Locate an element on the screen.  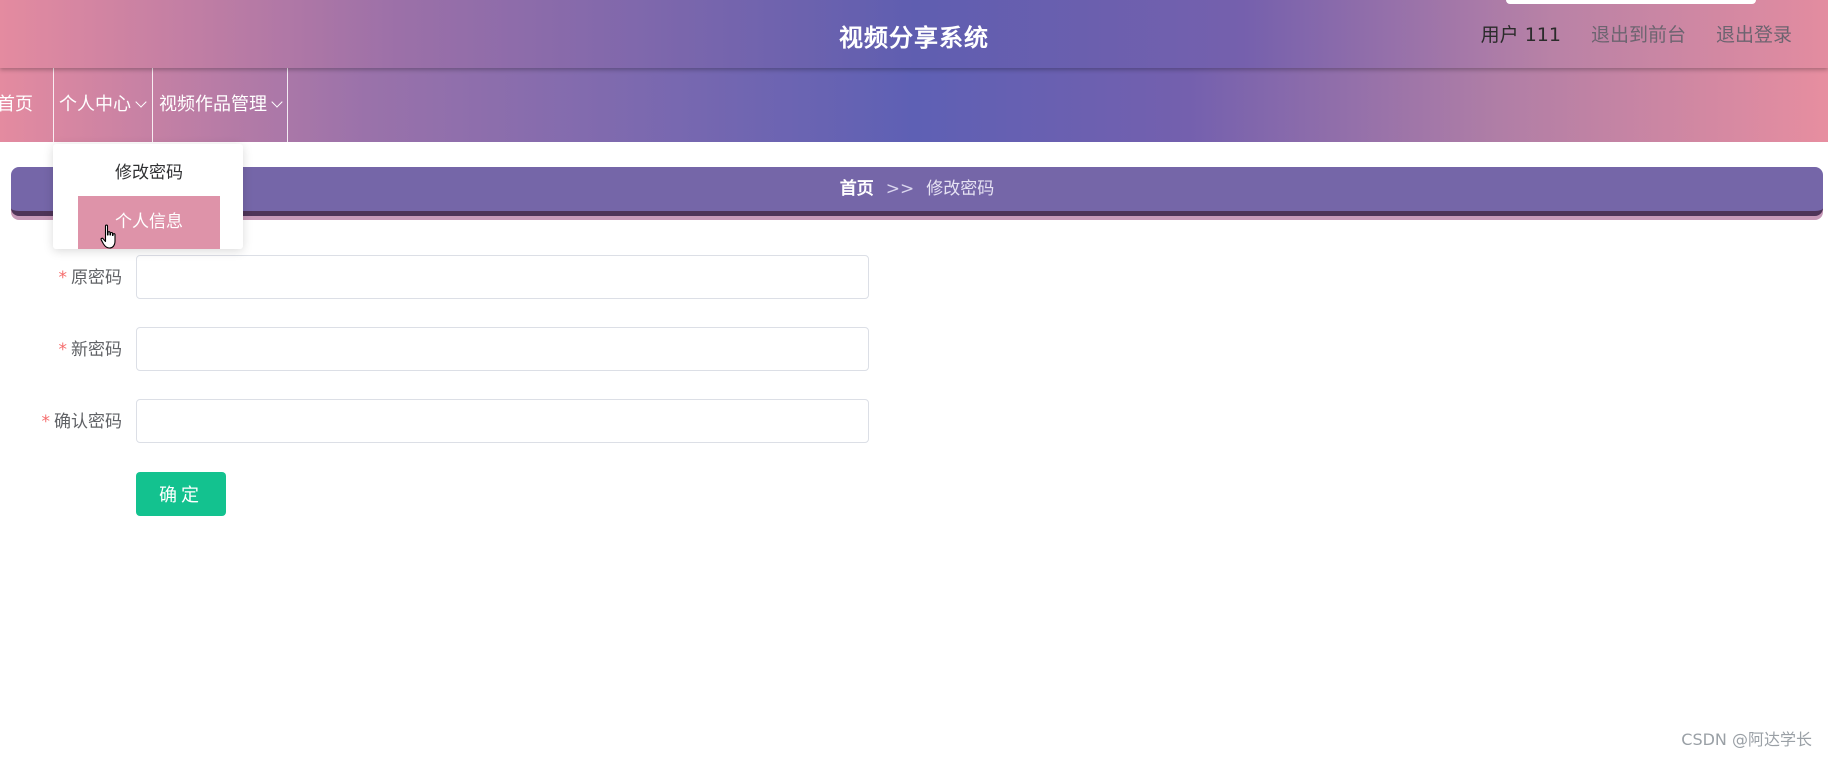
form-row-confirm-password: * 确认密码 is located at coordinates (450, 422).